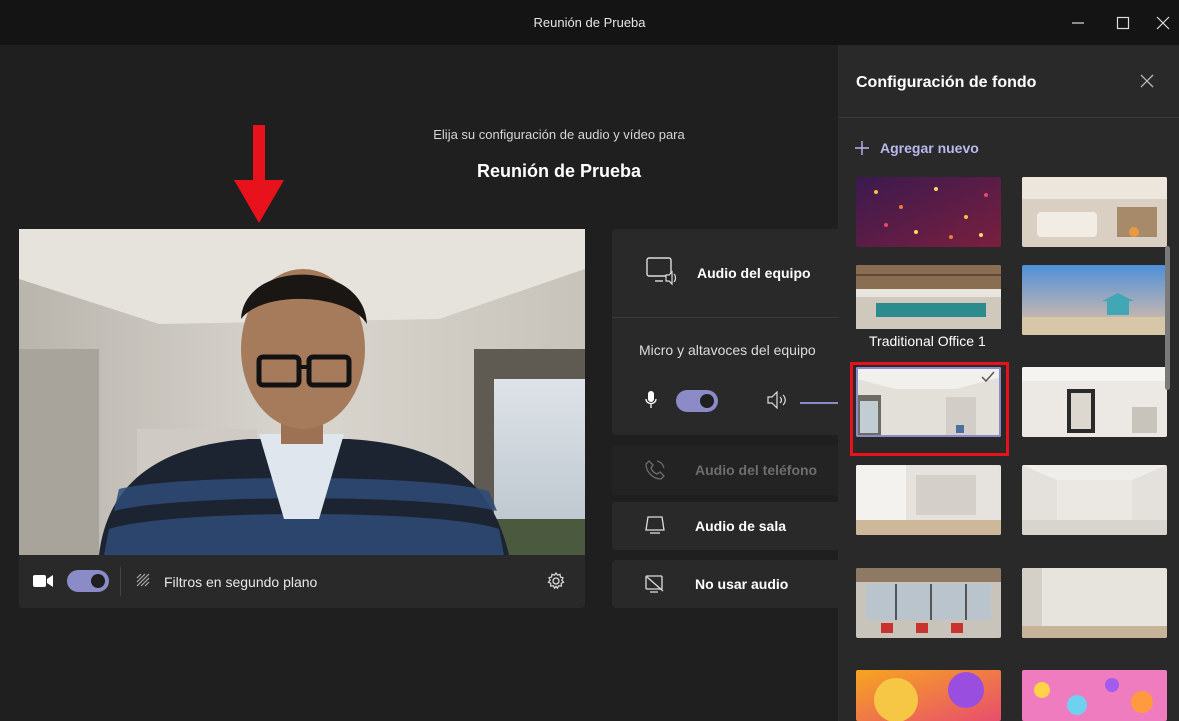 The image size is (1179, 721). I want to click on no-audio-label: No usar audio, so click(742, 584).